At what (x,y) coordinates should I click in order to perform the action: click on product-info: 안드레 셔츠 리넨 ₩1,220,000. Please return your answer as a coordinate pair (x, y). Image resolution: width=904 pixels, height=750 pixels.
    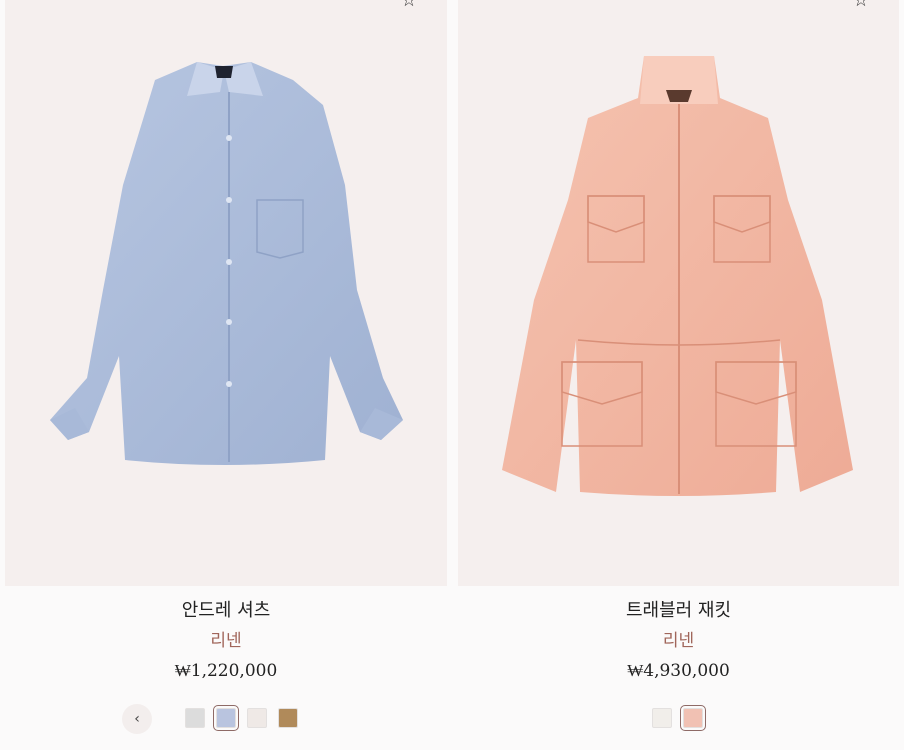
    Looking at the image, I should click on (226, 641).